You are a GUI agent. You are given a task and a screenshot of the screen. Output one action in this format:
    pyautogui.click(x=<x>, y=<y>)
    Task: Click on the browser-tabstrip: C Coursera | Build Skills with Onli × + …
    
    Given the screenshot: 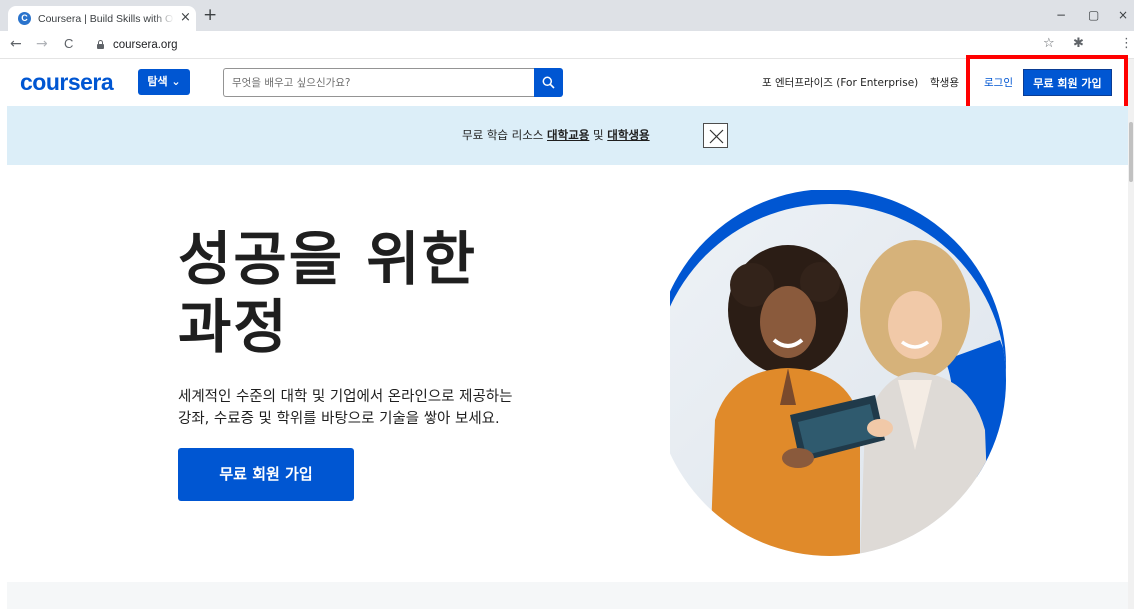 What is the action you would take?
    pyautogui.click(x=567, y=15)
    